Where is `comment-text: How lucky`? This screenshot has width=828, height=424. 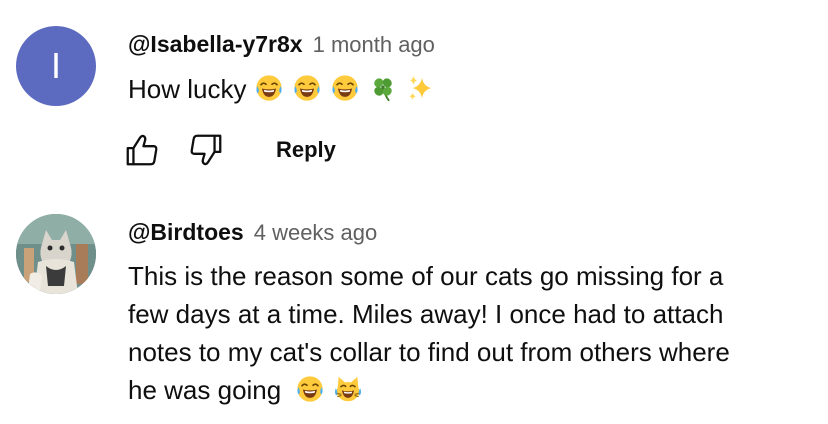
comment-text: How lucky is located at coordinates (468, 89).